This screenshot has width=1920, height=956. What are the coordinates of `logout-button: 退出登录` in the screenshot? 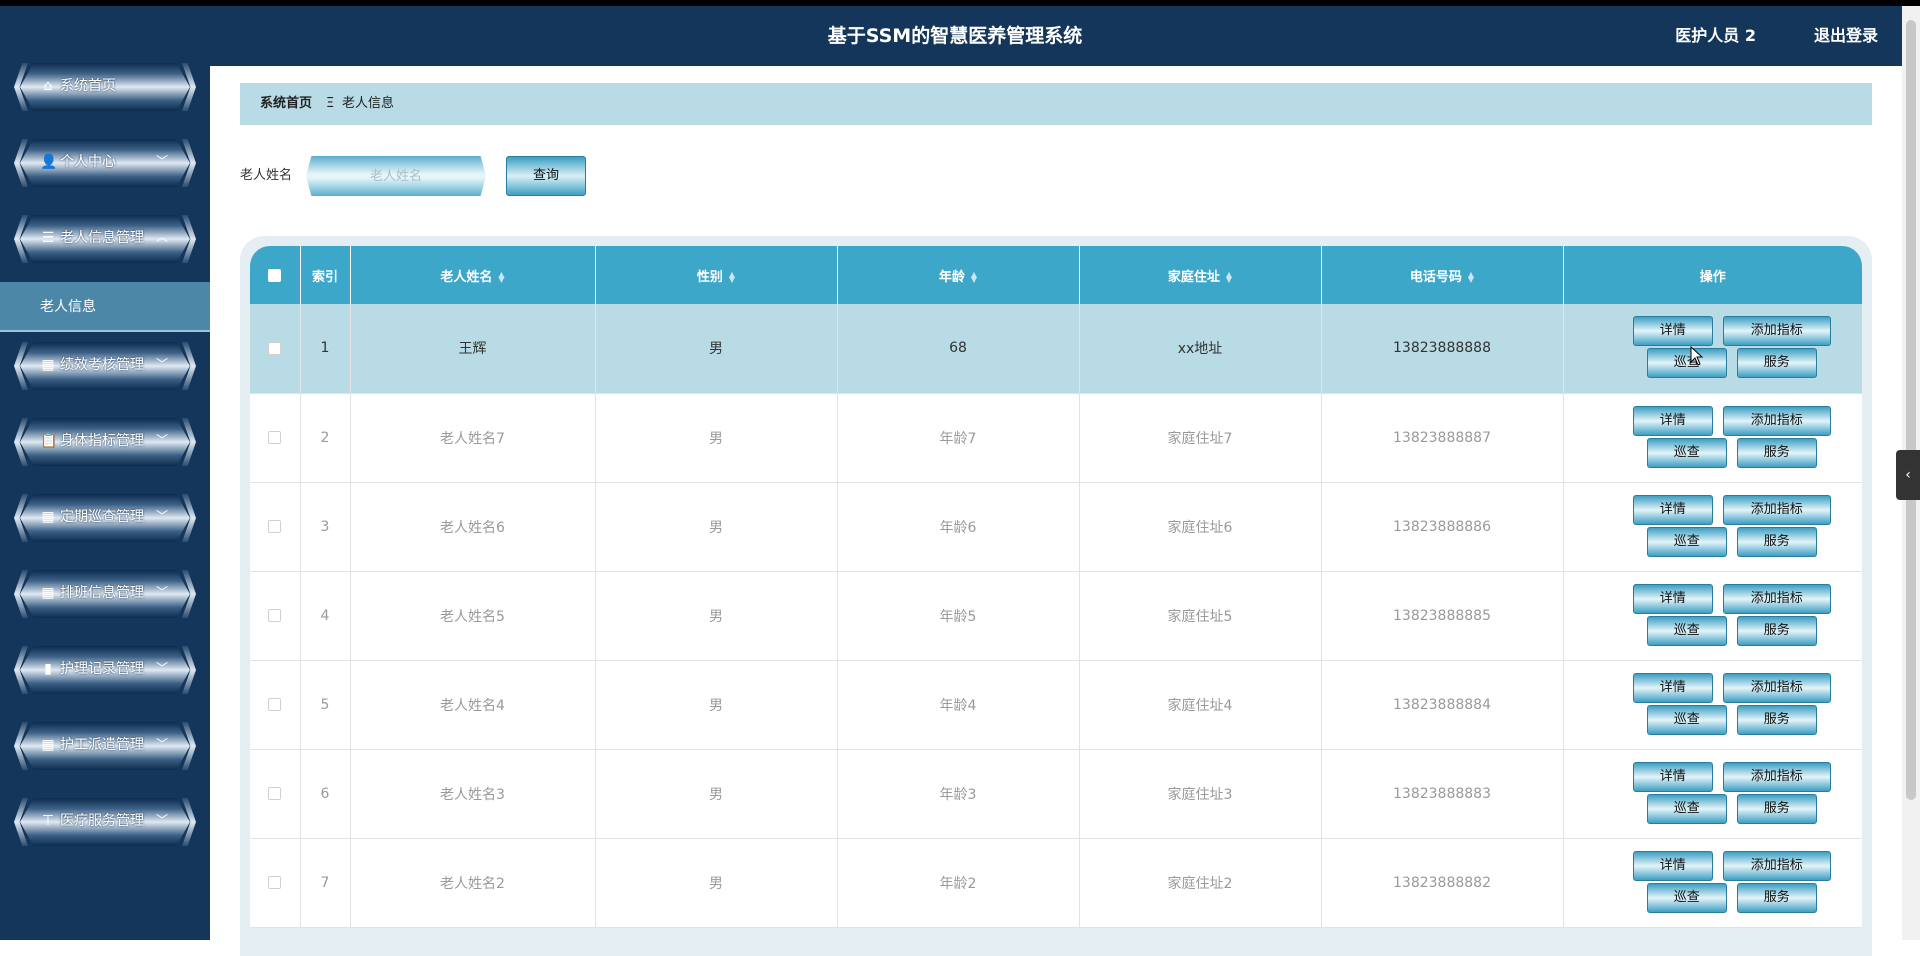 It's located at (1846, 36).